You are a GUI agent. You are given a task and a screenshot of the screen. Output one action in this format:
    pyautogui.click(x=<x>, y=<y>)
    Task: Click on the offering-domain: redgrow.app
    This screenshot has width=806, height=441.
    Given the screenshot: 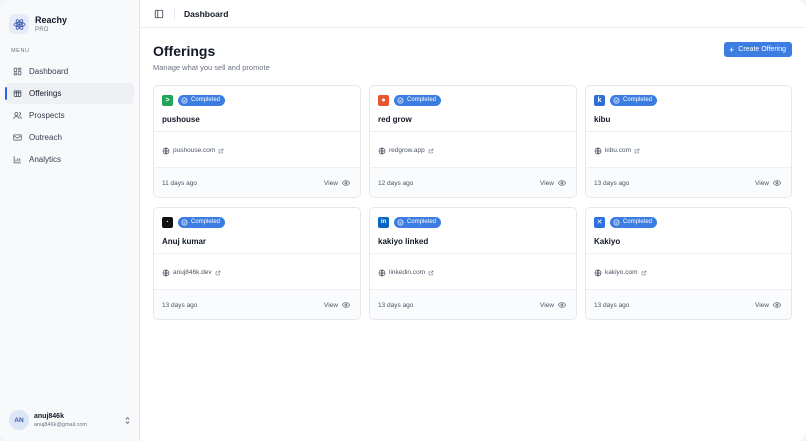 What is the action you would take?
    pyautogui.click(x=407, y=150)
    